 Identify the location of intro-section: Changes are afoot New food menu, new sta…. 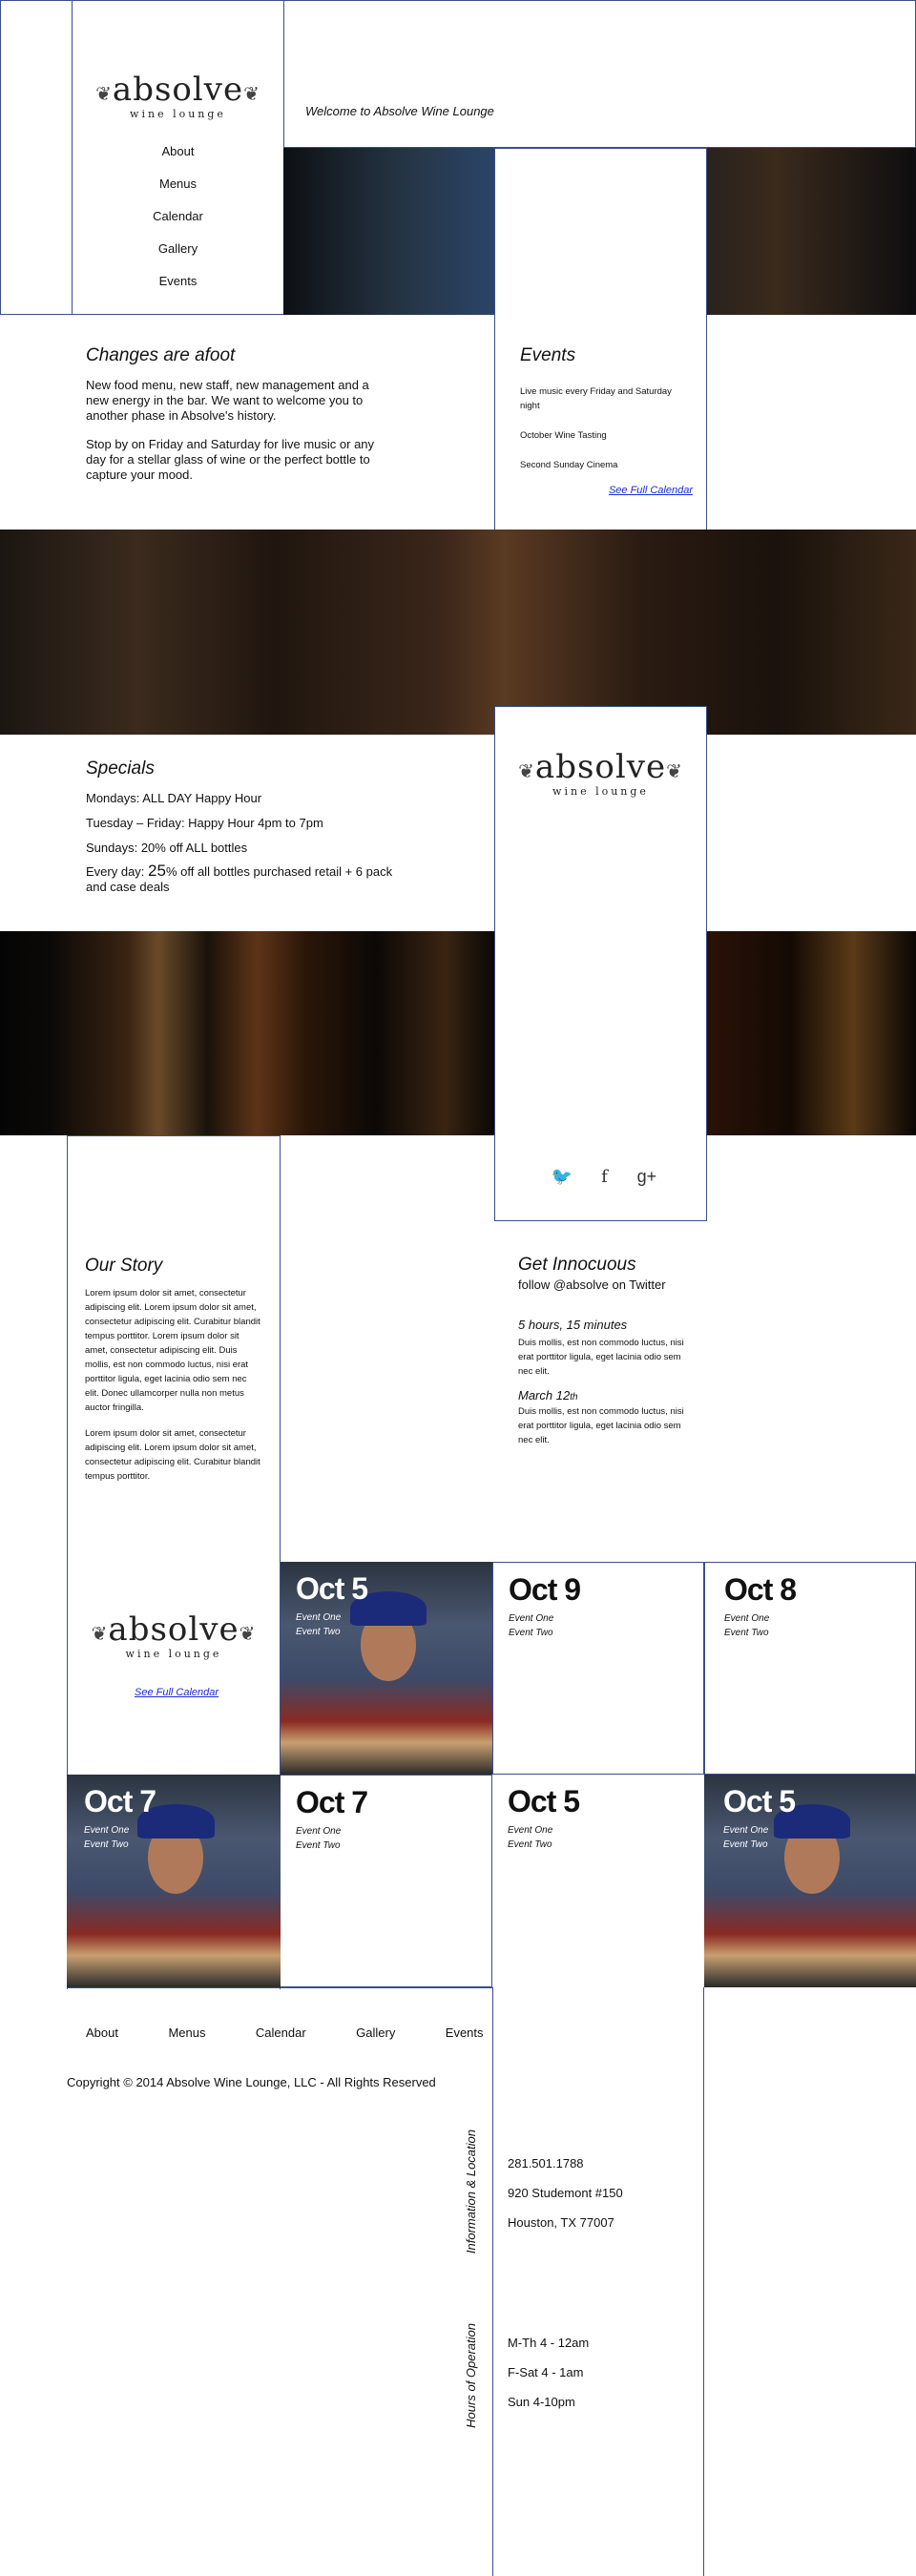
(234, 414).